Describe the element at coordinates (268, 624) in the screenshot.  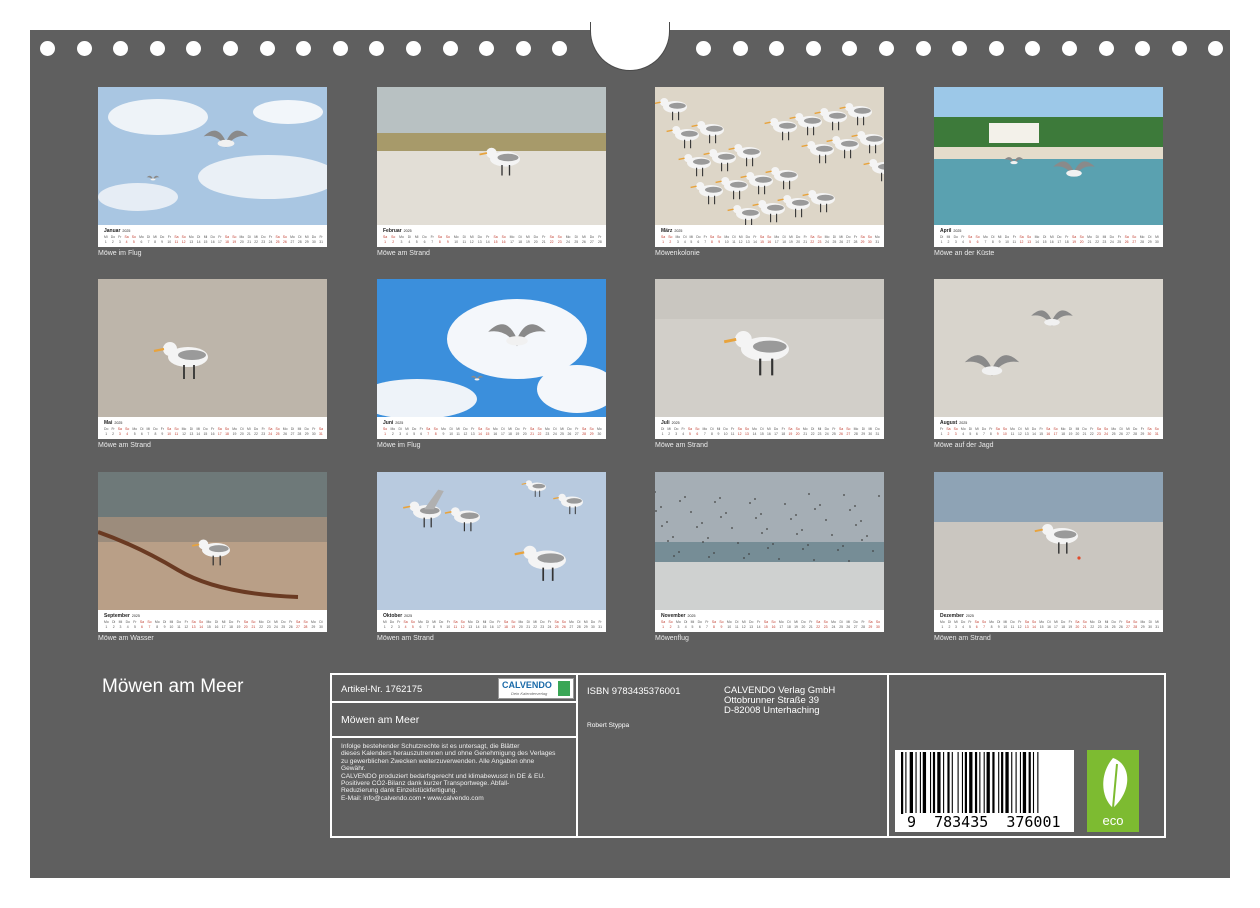
I see `day-cell: Di 23` at that location.